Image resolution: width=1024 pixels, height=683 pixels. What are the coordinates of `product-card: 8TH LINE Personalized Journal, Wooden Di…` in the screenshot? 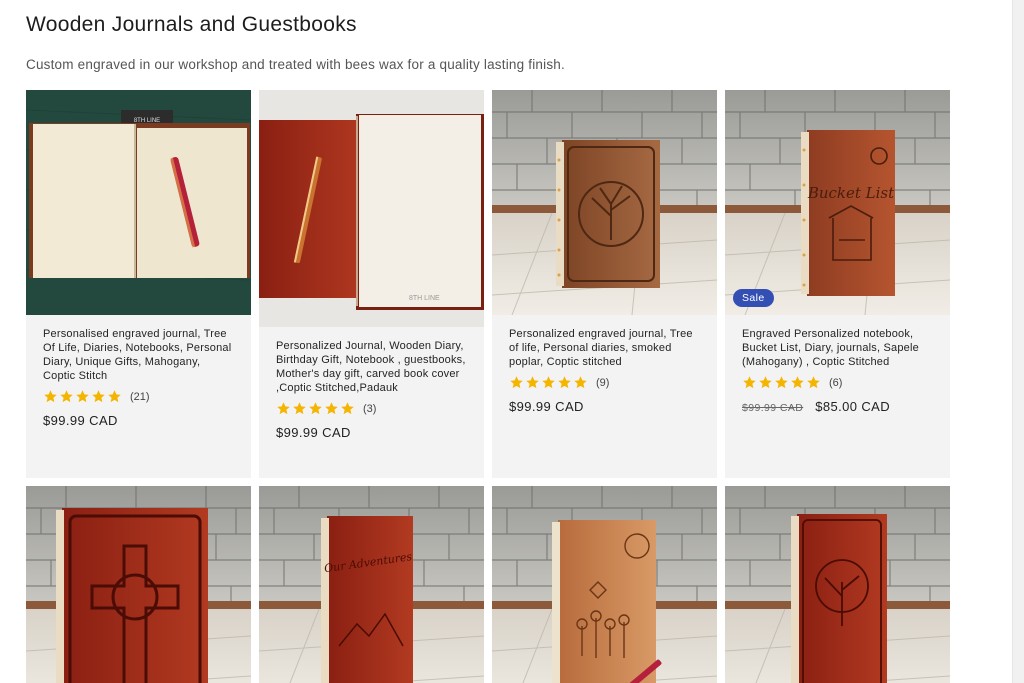 It's located at (371, 284).